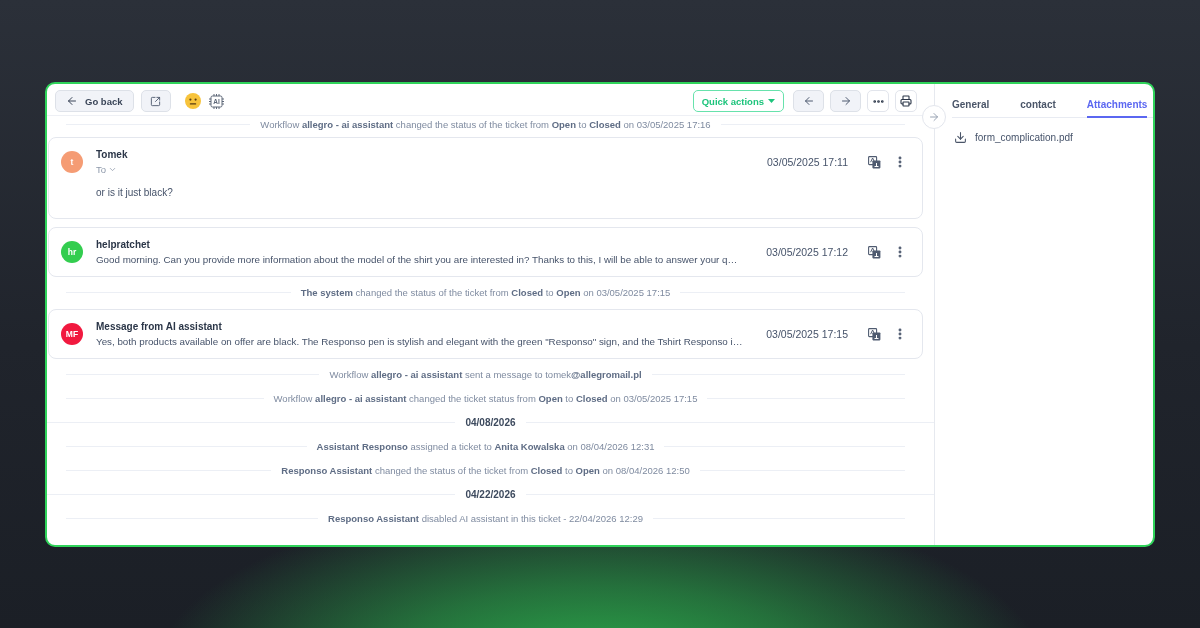 Image resolution: width=1200 pixels, height=628 pixels. I want to click on external-link-icon, so click(155, 101).